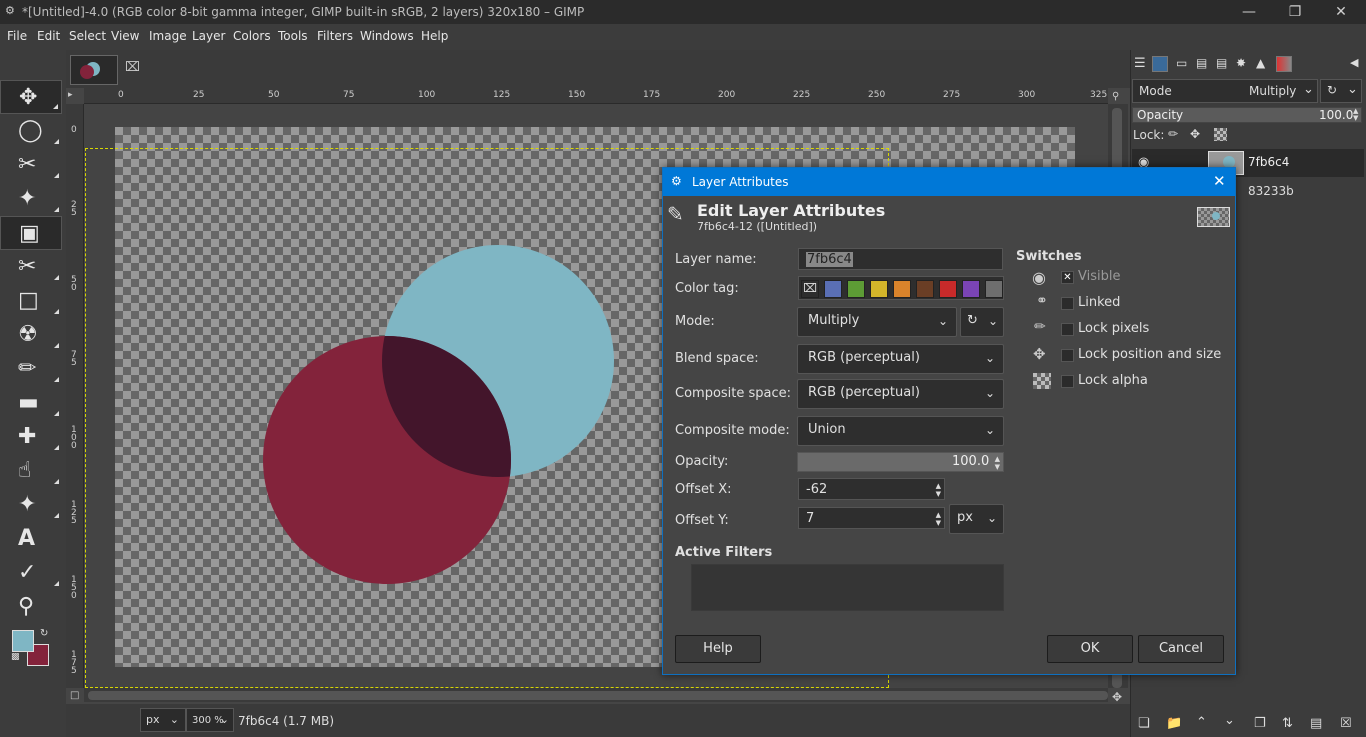  I want to click on menu-colors: Colors, so click(252, 36).